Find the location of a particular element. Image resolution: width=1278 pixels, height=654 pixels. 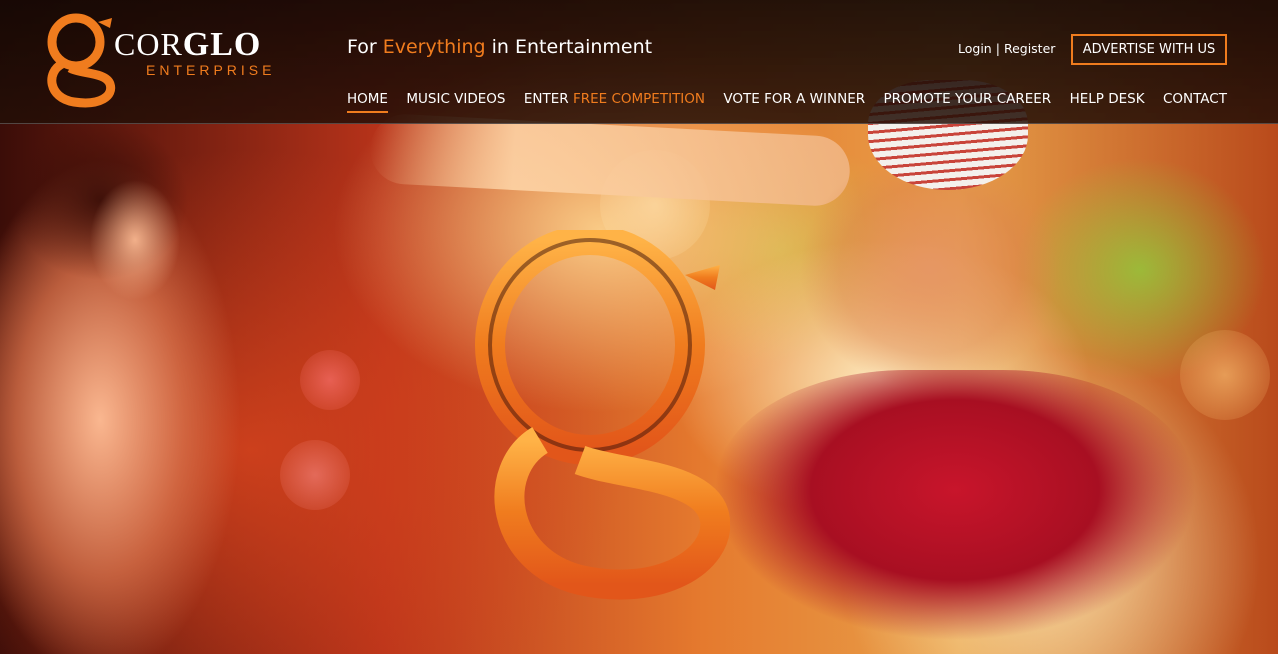

brand-logo: CorGlo ENTERPRISE is located at coordinates (174, 62).